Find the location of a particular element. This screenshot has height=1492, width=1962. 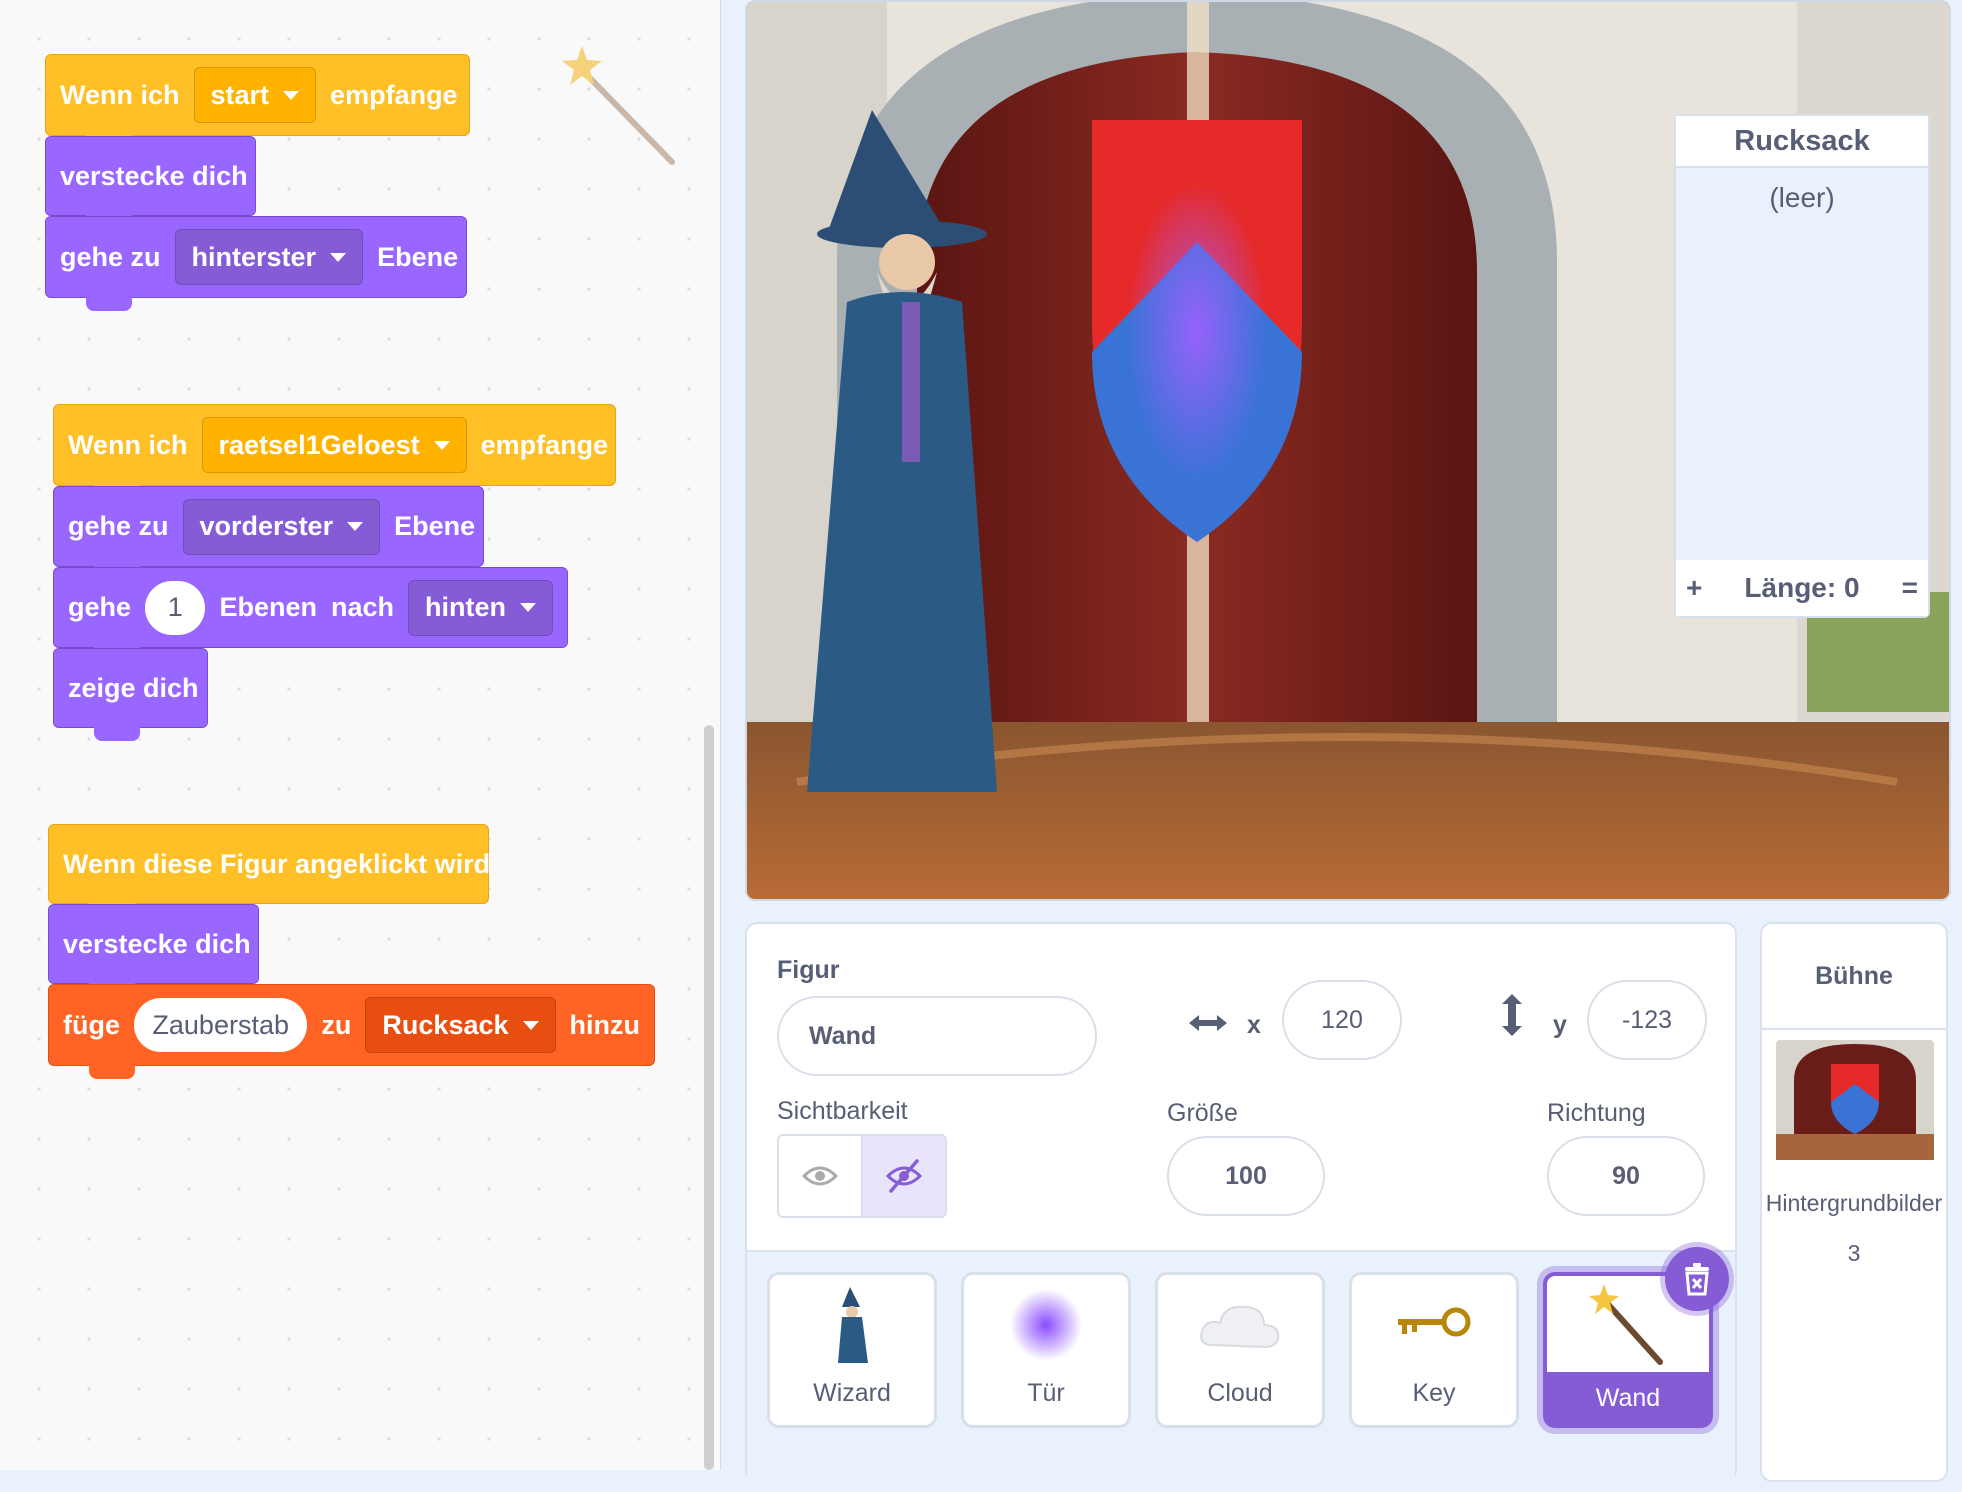

size-value: 100 is located at coordinates (1246, 1175).